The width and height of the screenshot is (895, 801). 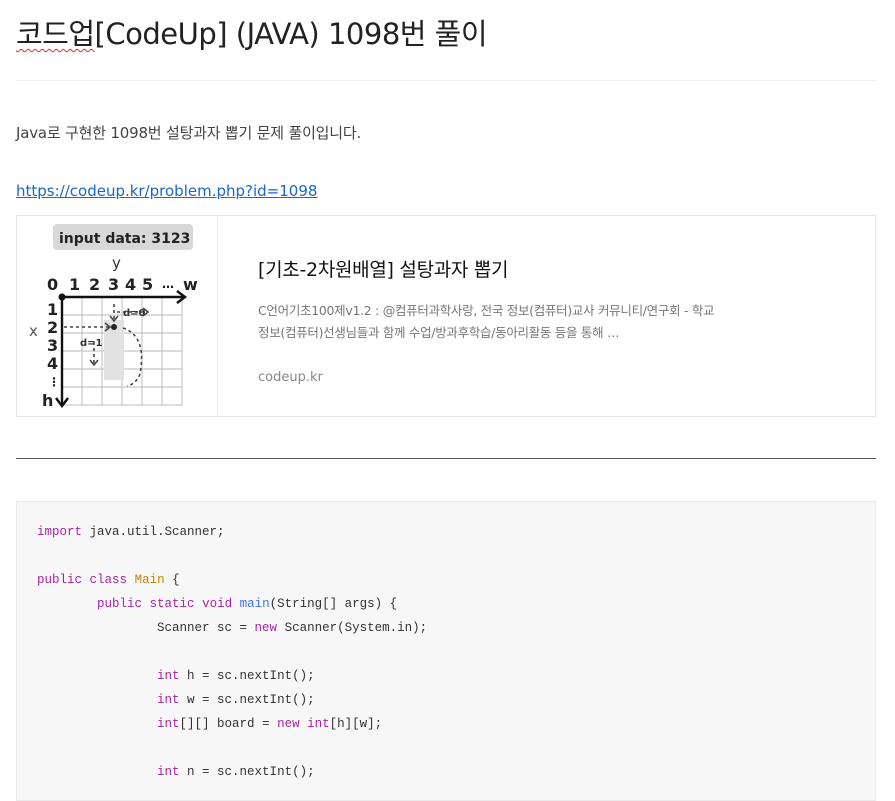 What do you see at coordinates (232, 628) in the screenshot?
I see `code-line: Scanner sc = new Scanner(System.in);` at bounding box center [232, 628].